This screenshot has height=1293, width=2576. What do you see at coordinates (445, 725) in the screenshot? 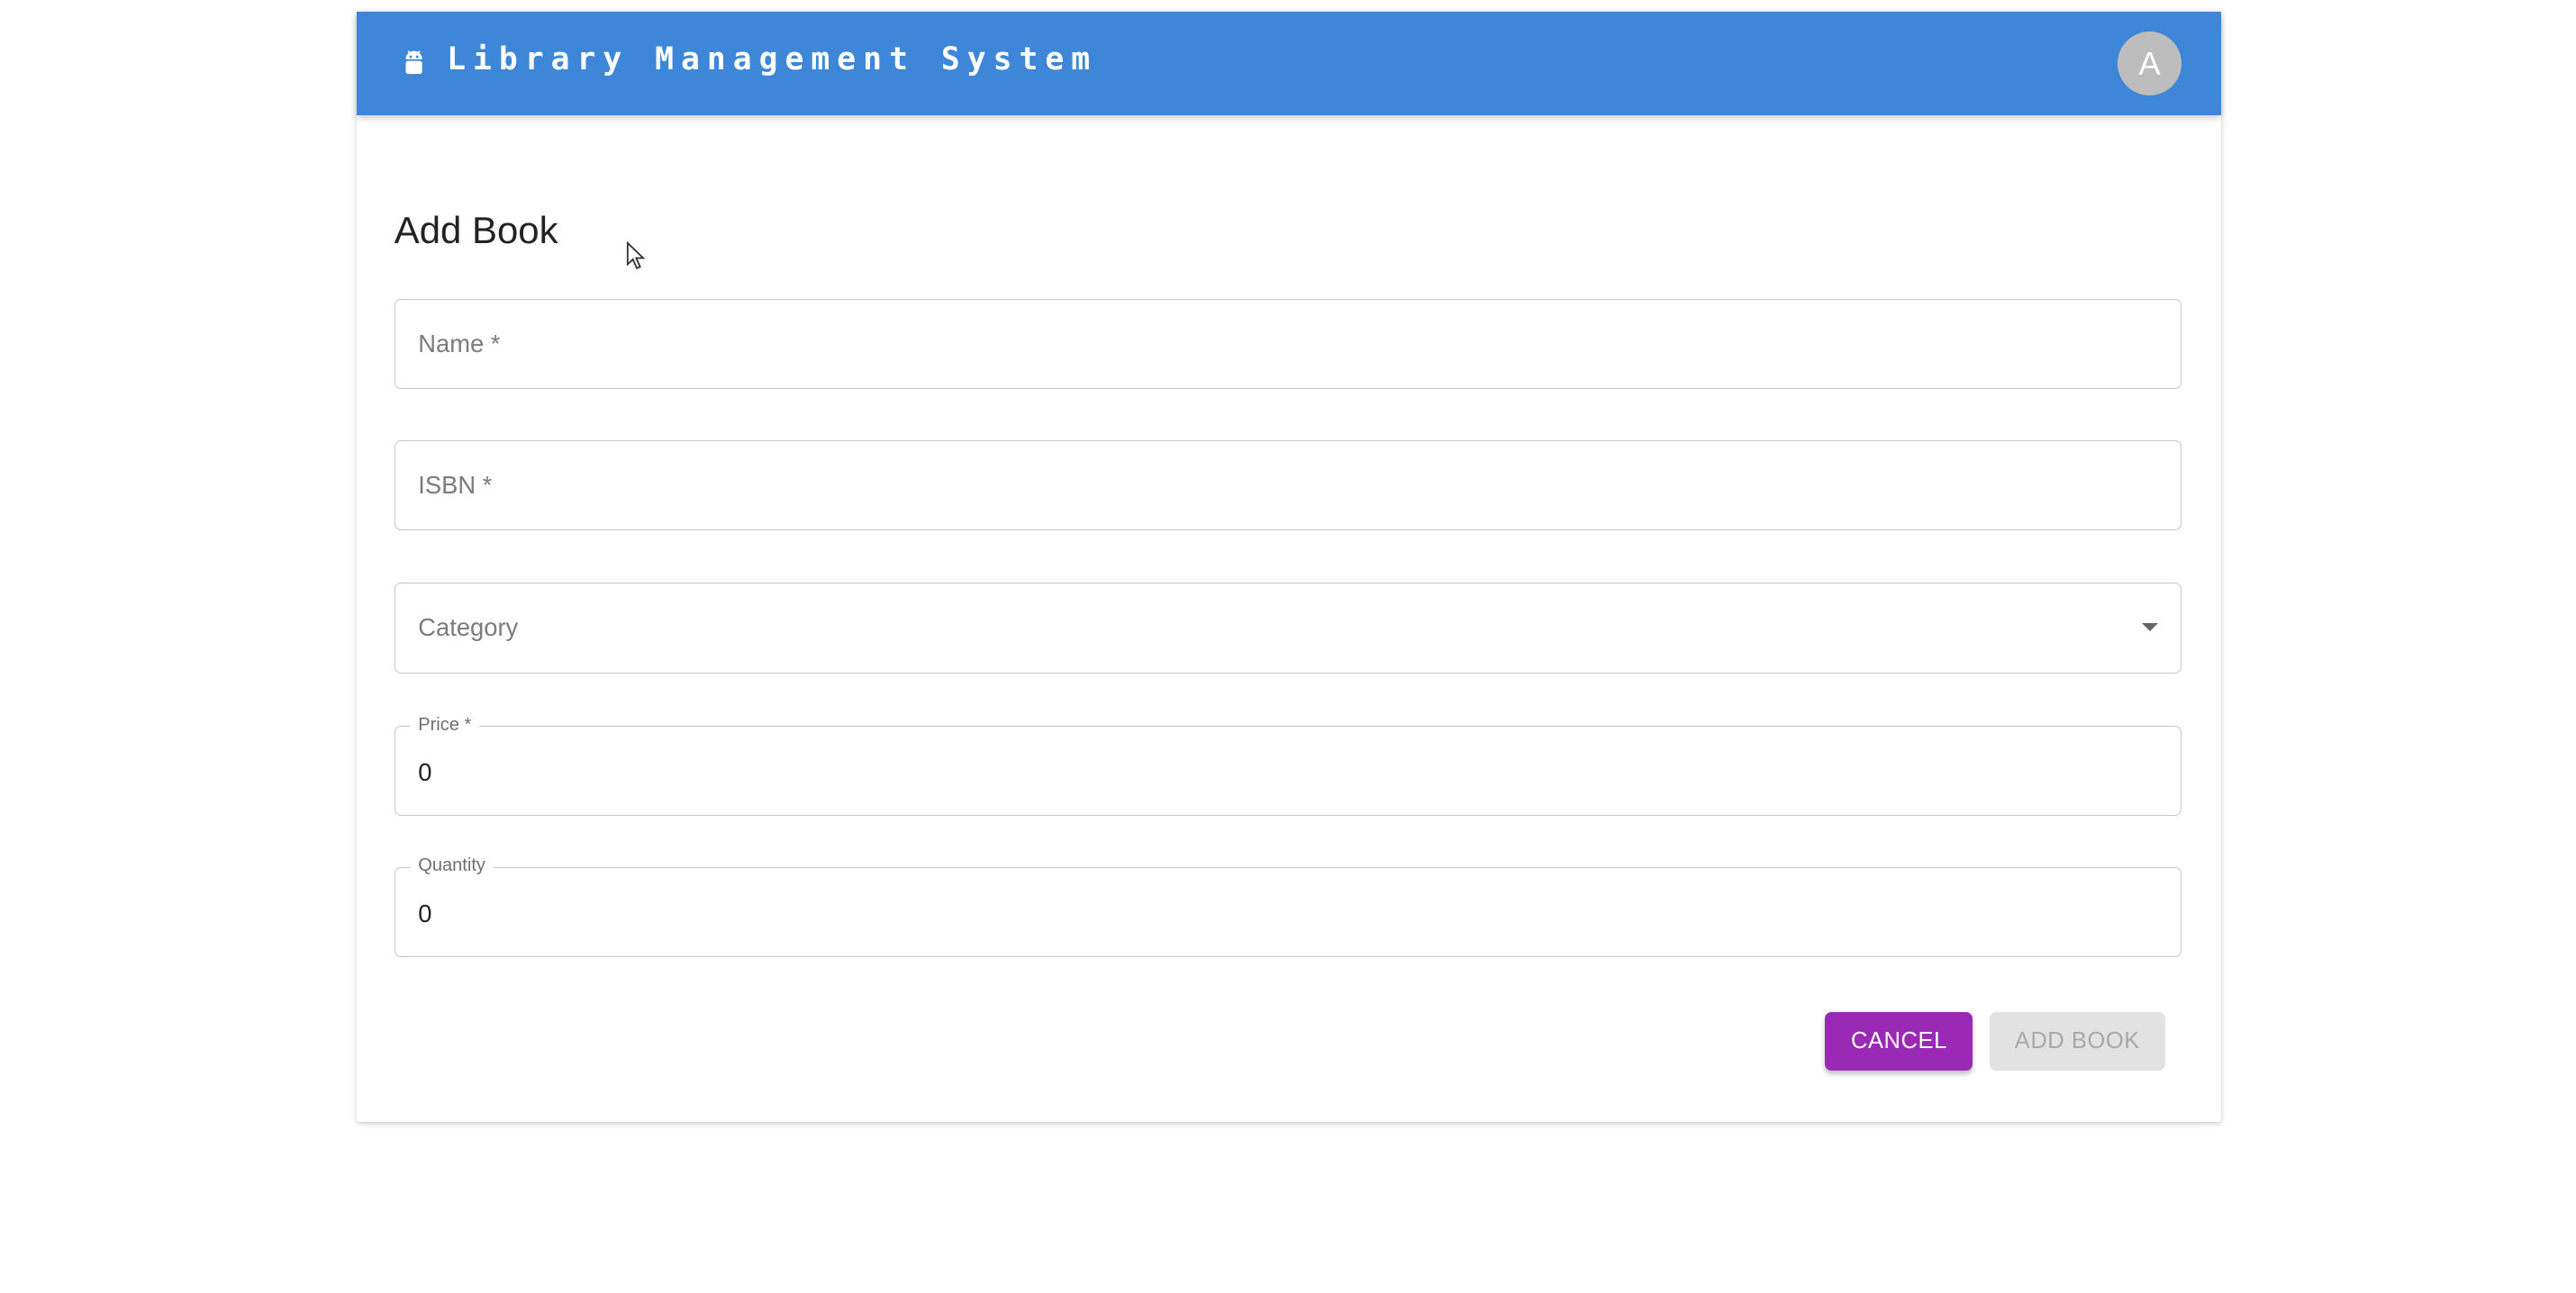
I see `price-label: Price *` at bounding box center [445, 725].